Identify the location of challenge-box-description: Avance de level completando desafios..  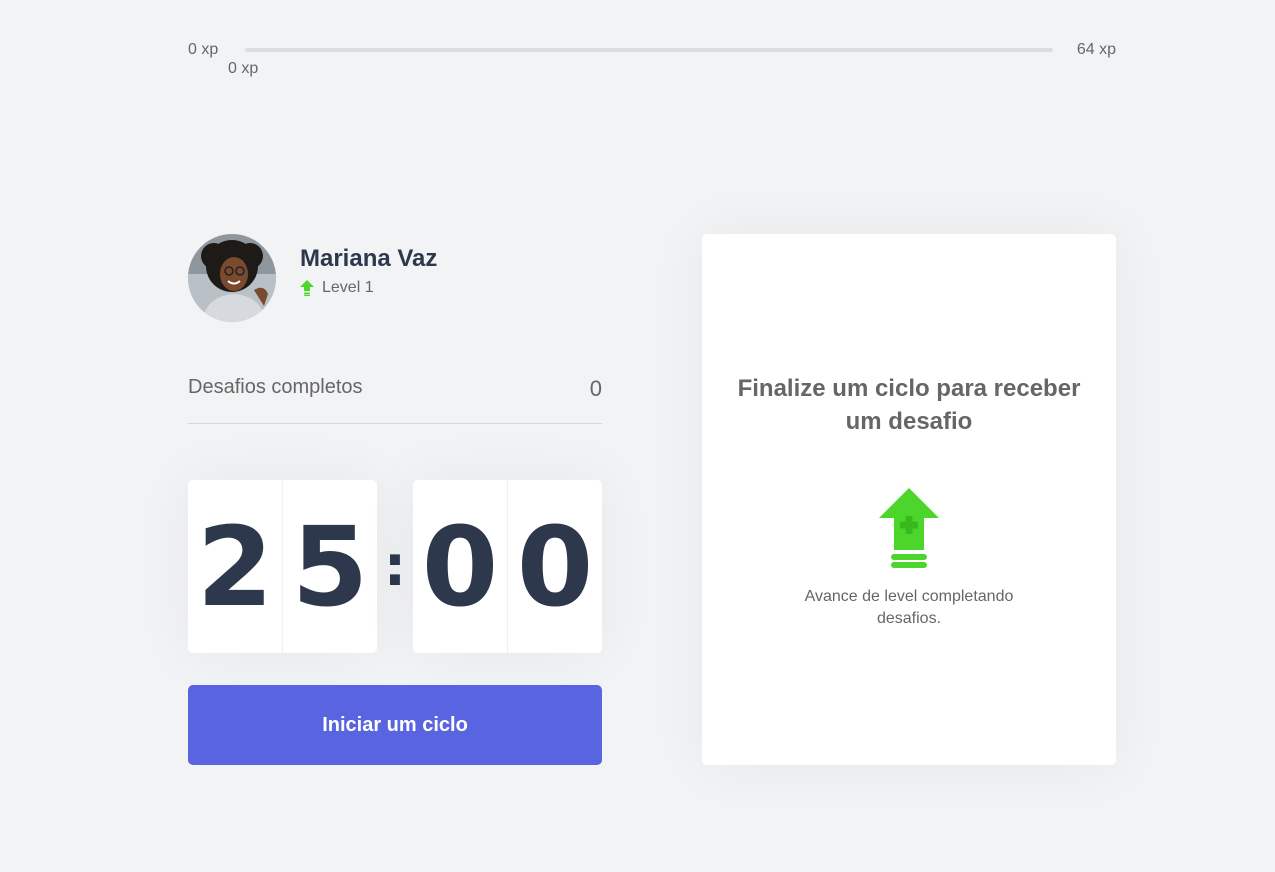
(909, 607).